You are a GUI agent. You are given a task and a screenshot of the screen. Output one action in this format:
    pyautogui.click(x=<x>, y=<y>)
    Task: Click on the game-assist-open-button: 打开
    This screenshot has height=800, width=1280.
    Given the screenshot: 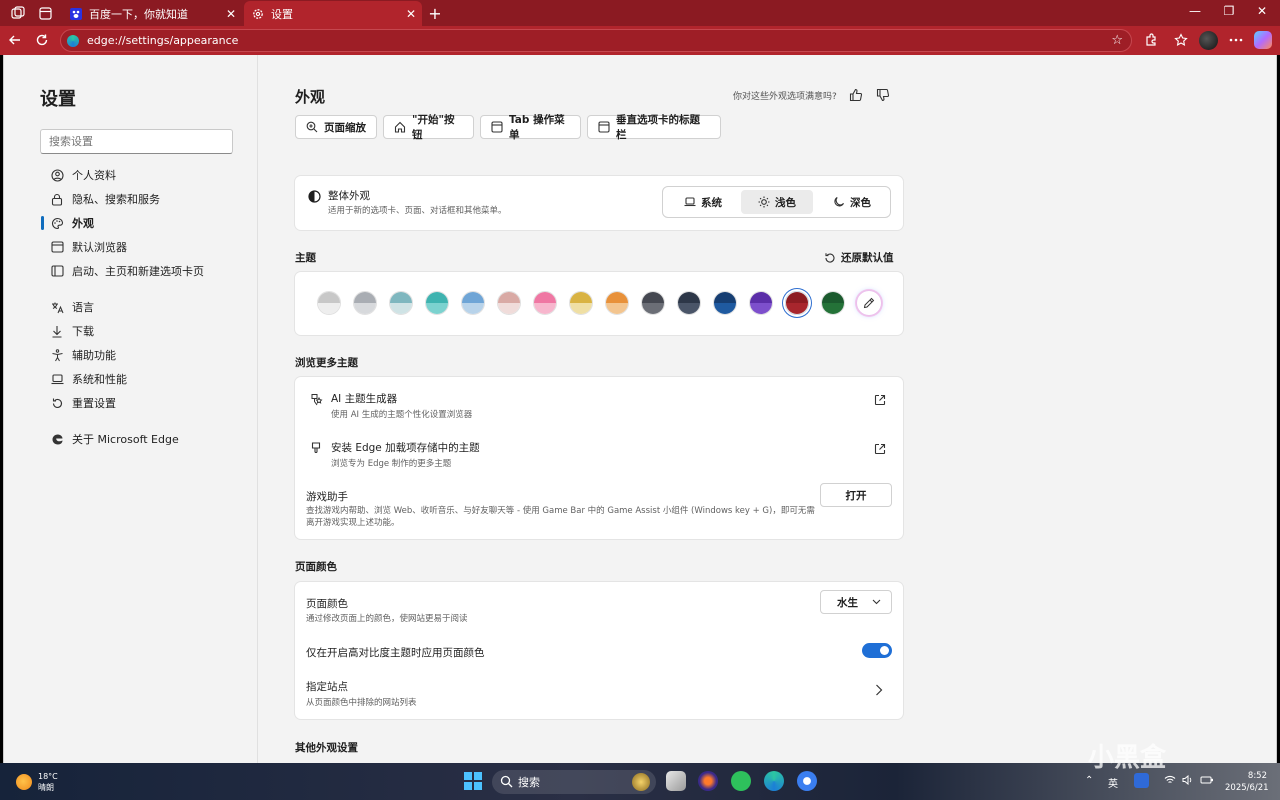 What is the action you would take?
    pyautogui.click(x=856, y=495)
    